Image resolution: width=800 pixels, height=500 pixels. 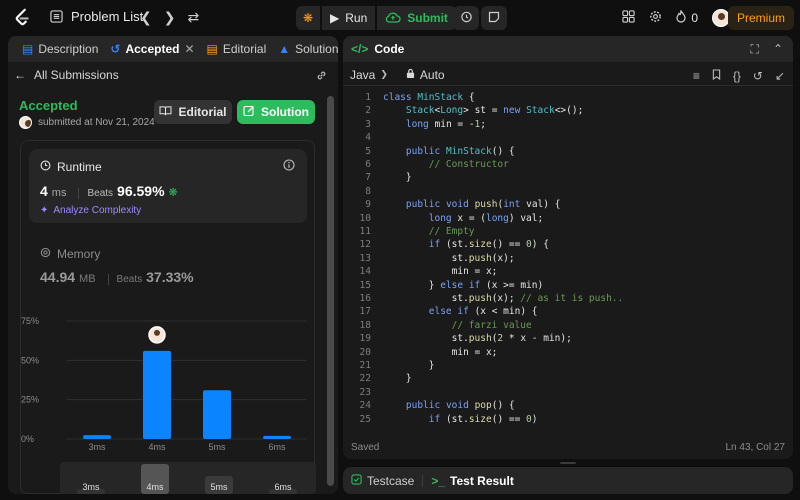 I want to click on edit-icon, so click(x=249, y=112).